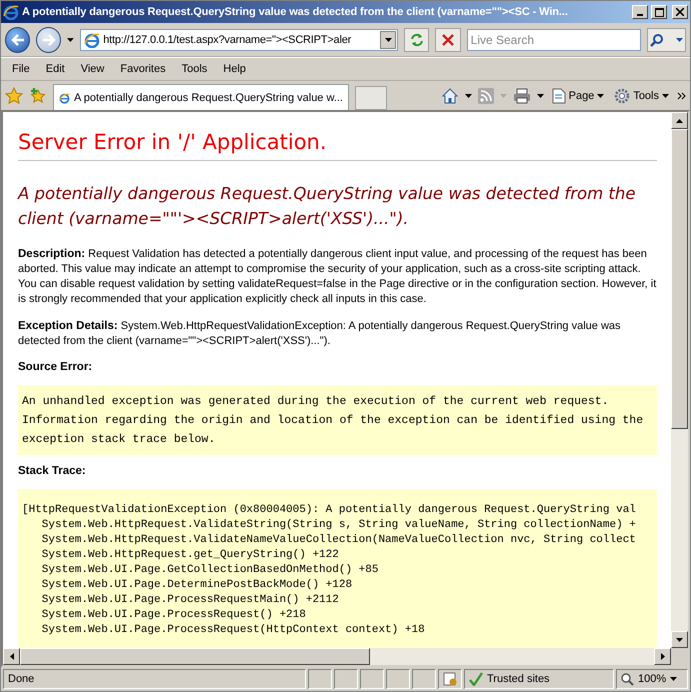 This screenshot has height=692, width=691. I want to click on stop-icon, so click(448, 40).